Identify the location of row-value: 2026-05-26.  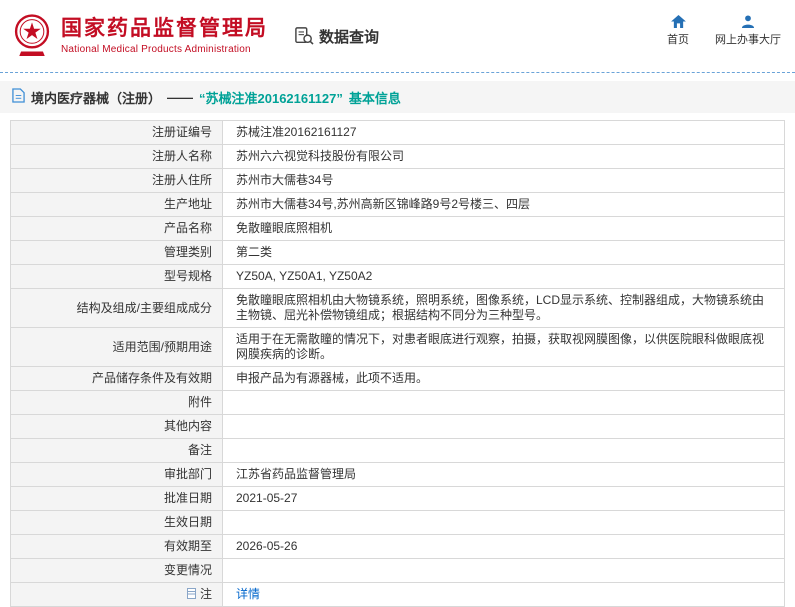
(503, 546).